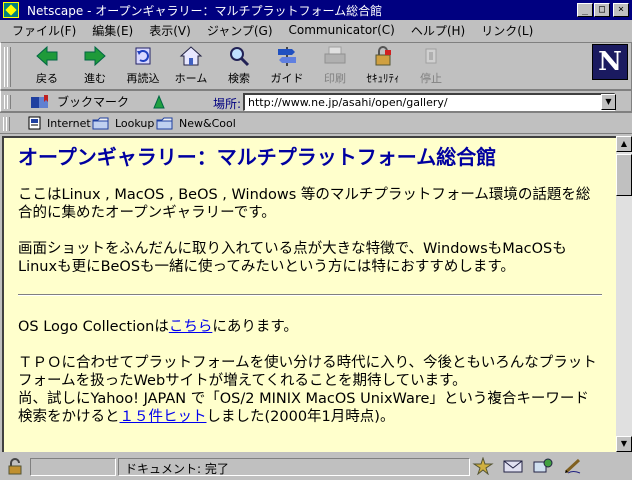 This screenshot has height=480, width=632. Describe the element at coordinates (143, 66) in the screenshot. I see `reload-button: 再読込` at that location.